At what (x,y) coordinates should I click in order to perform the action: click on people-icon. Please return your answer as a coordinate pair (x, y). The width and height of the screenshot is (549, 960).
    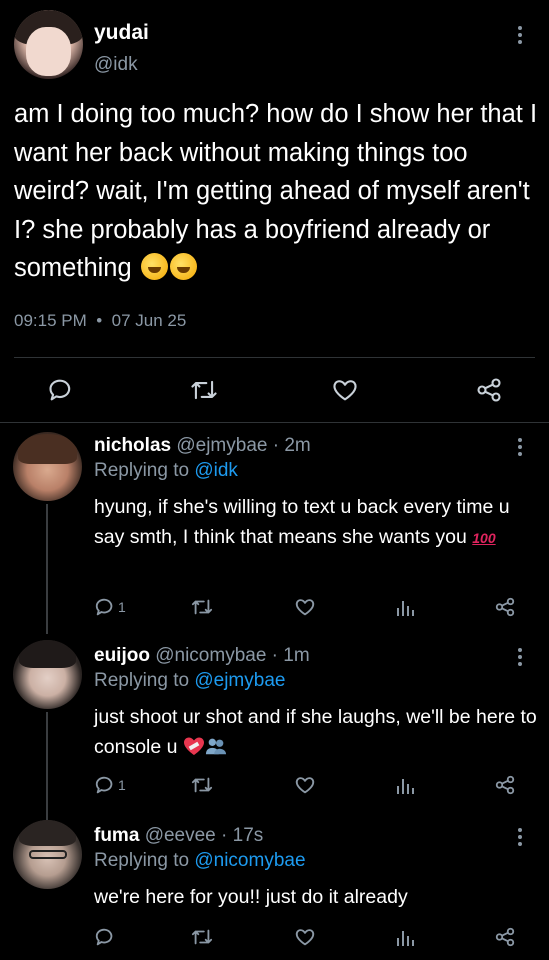
    Looking at the image, I should click on (215, 746).